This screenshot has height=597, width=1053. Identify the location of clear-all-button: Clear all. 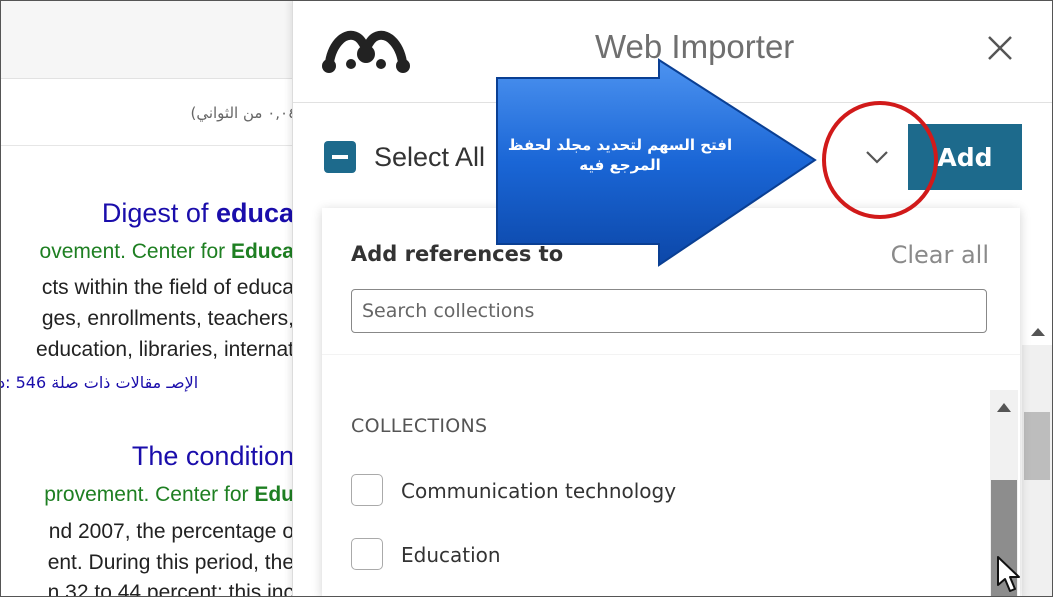
(940, 255).